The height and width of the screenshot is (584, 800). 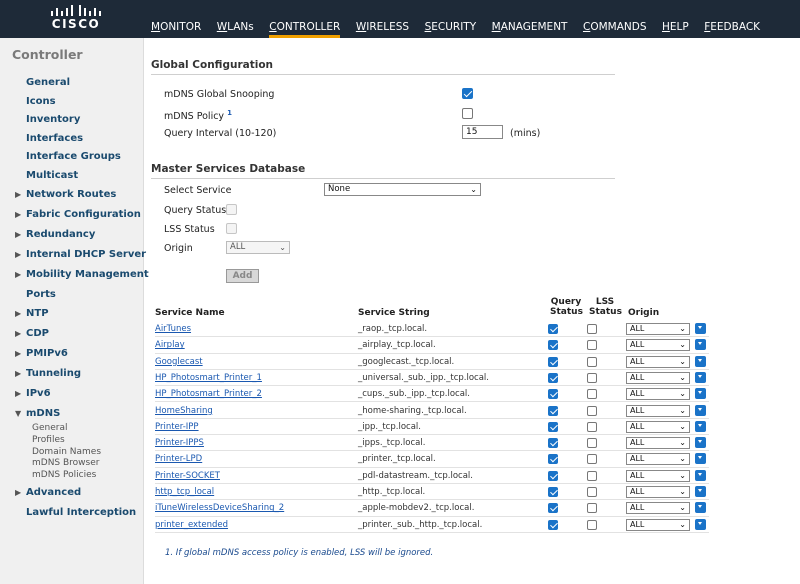 What do you see at coordinates (54, 138) in the screenshot?
I see `sidebar-item-interfaces: Interfaces` at bounding box center [54, 138].